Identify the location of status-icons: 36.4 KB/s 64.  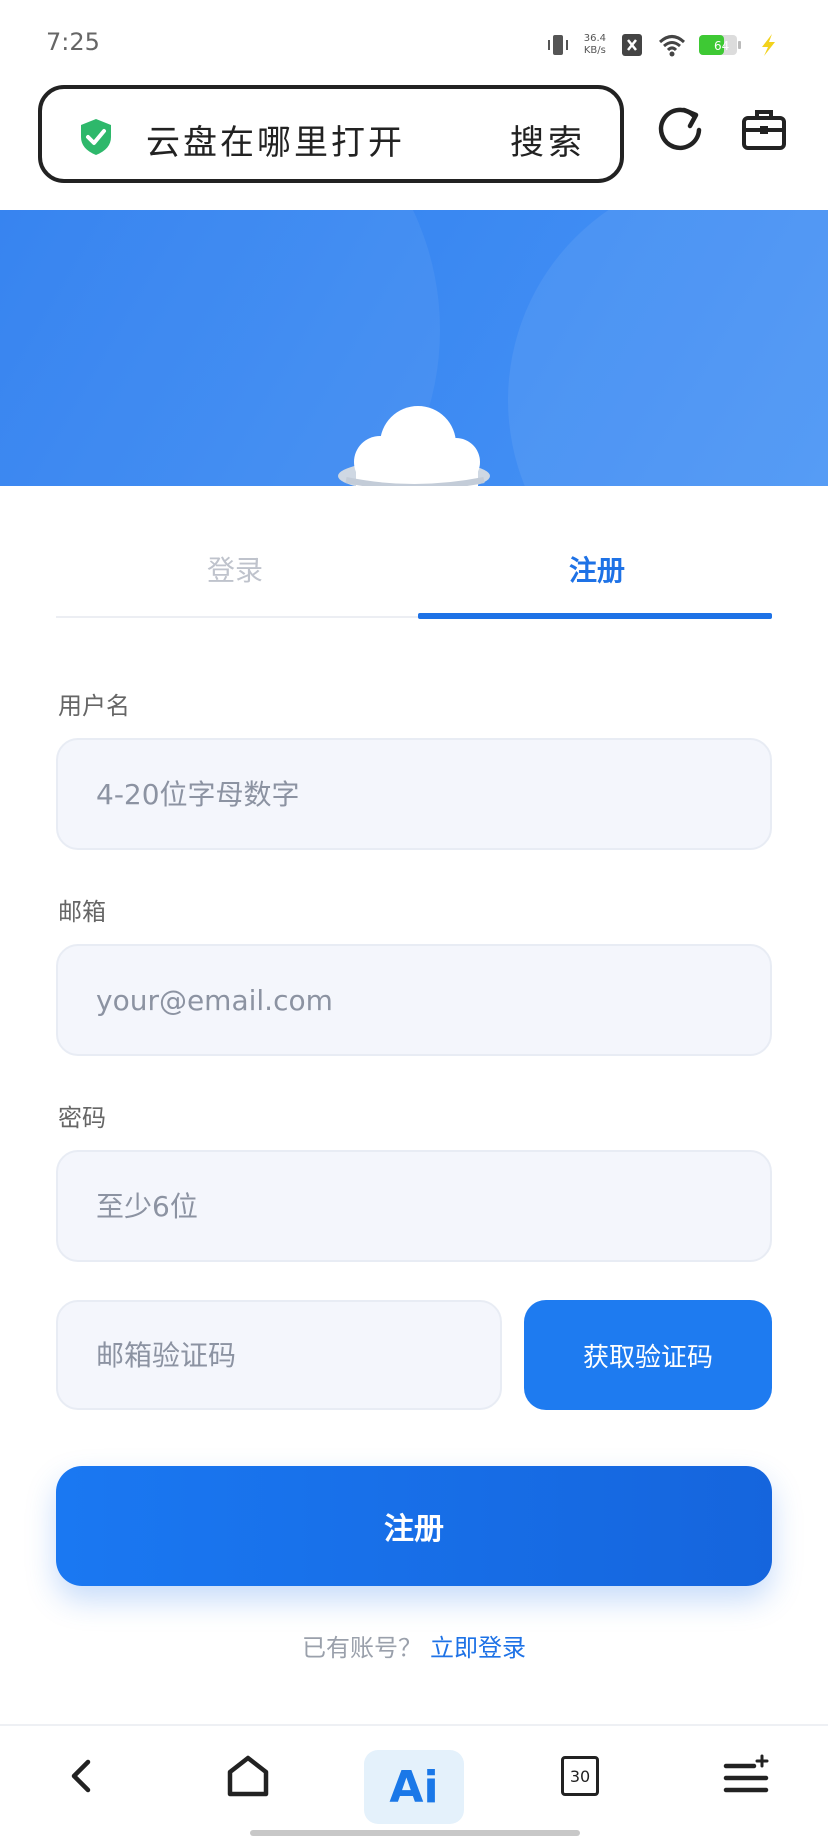
(663, 45).